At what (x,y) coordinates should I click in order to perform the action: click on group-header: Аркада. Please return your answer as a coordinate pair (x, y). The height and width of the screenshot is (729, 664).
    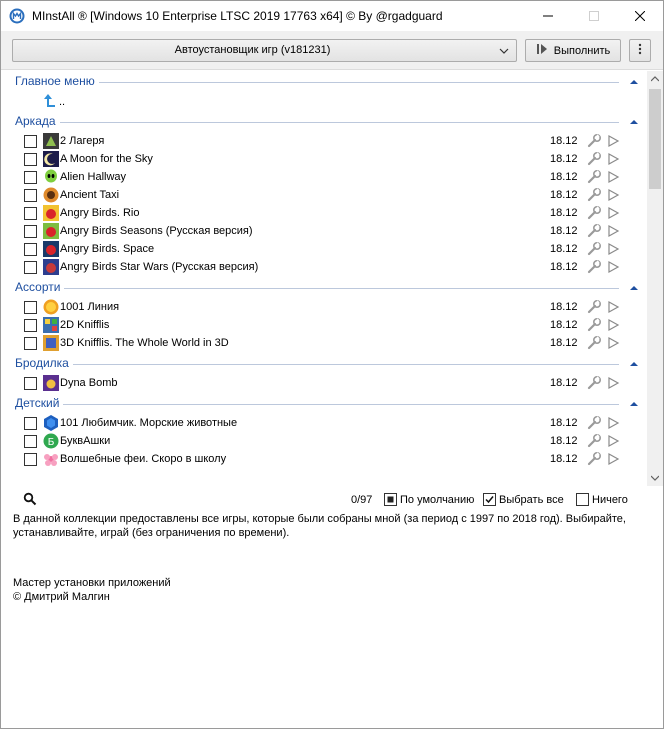
    Looking at the image, I should click on (327, 122).